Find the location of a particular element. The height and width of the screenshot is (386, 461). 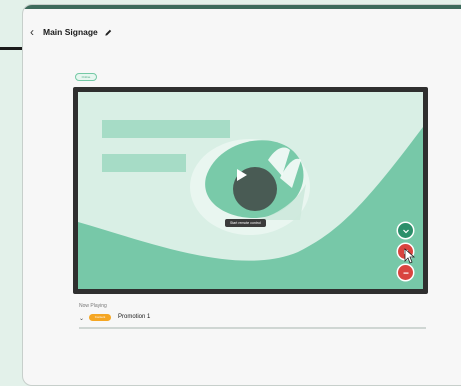

now-playing-label: Now Playing is located at coordinates (93, 306).